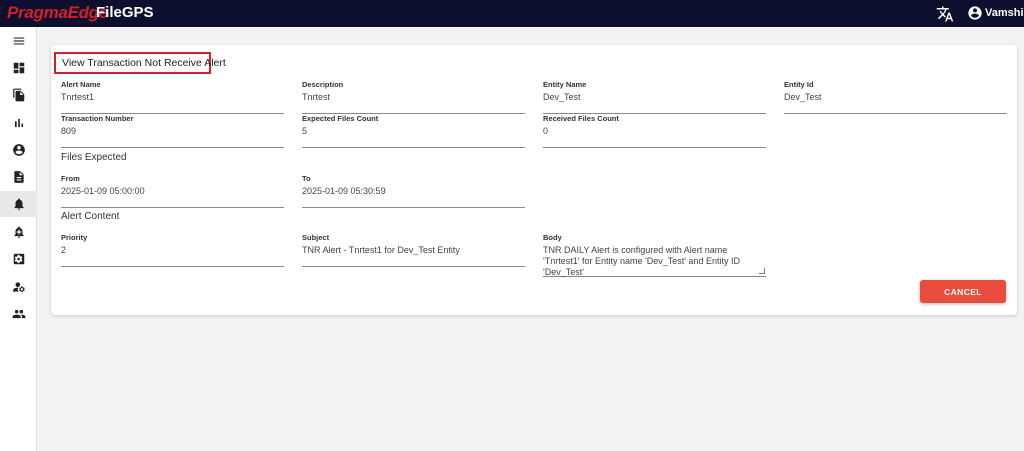 The width and height of the screenshot is (1024, 451). What do you see at coordinates (64, 250) in the screenshot?
I see `priority-value: 2` at bounding box center [64, 250].